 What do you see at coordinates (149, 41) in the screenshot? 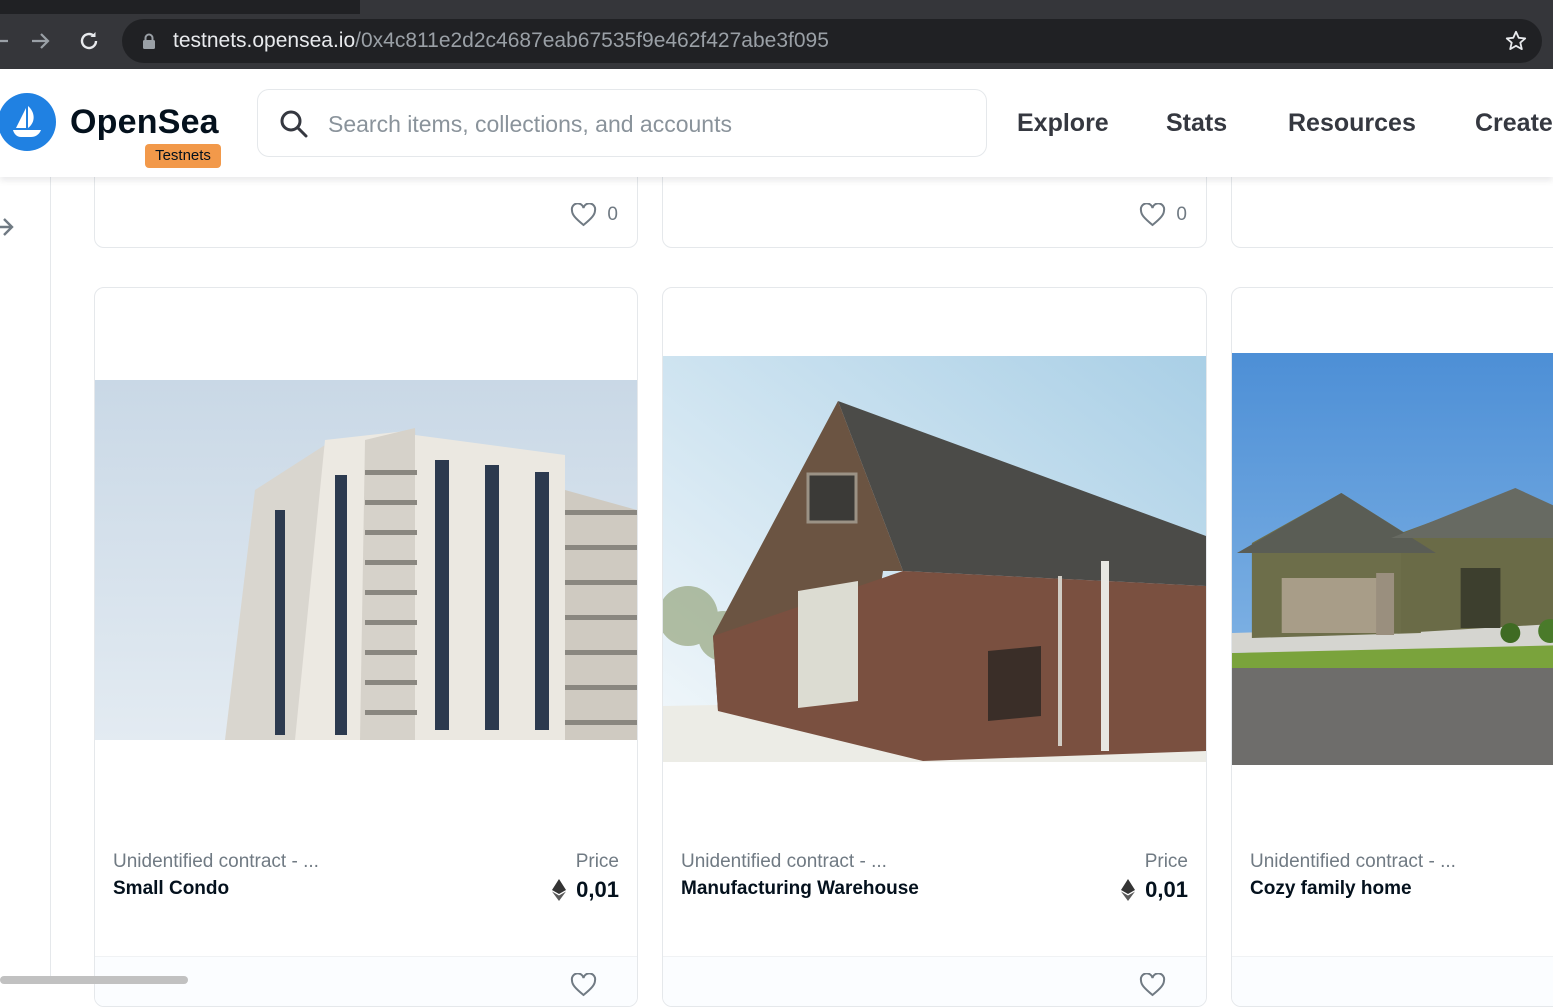
I see `lock-icon` at bounding box center [149, 41].